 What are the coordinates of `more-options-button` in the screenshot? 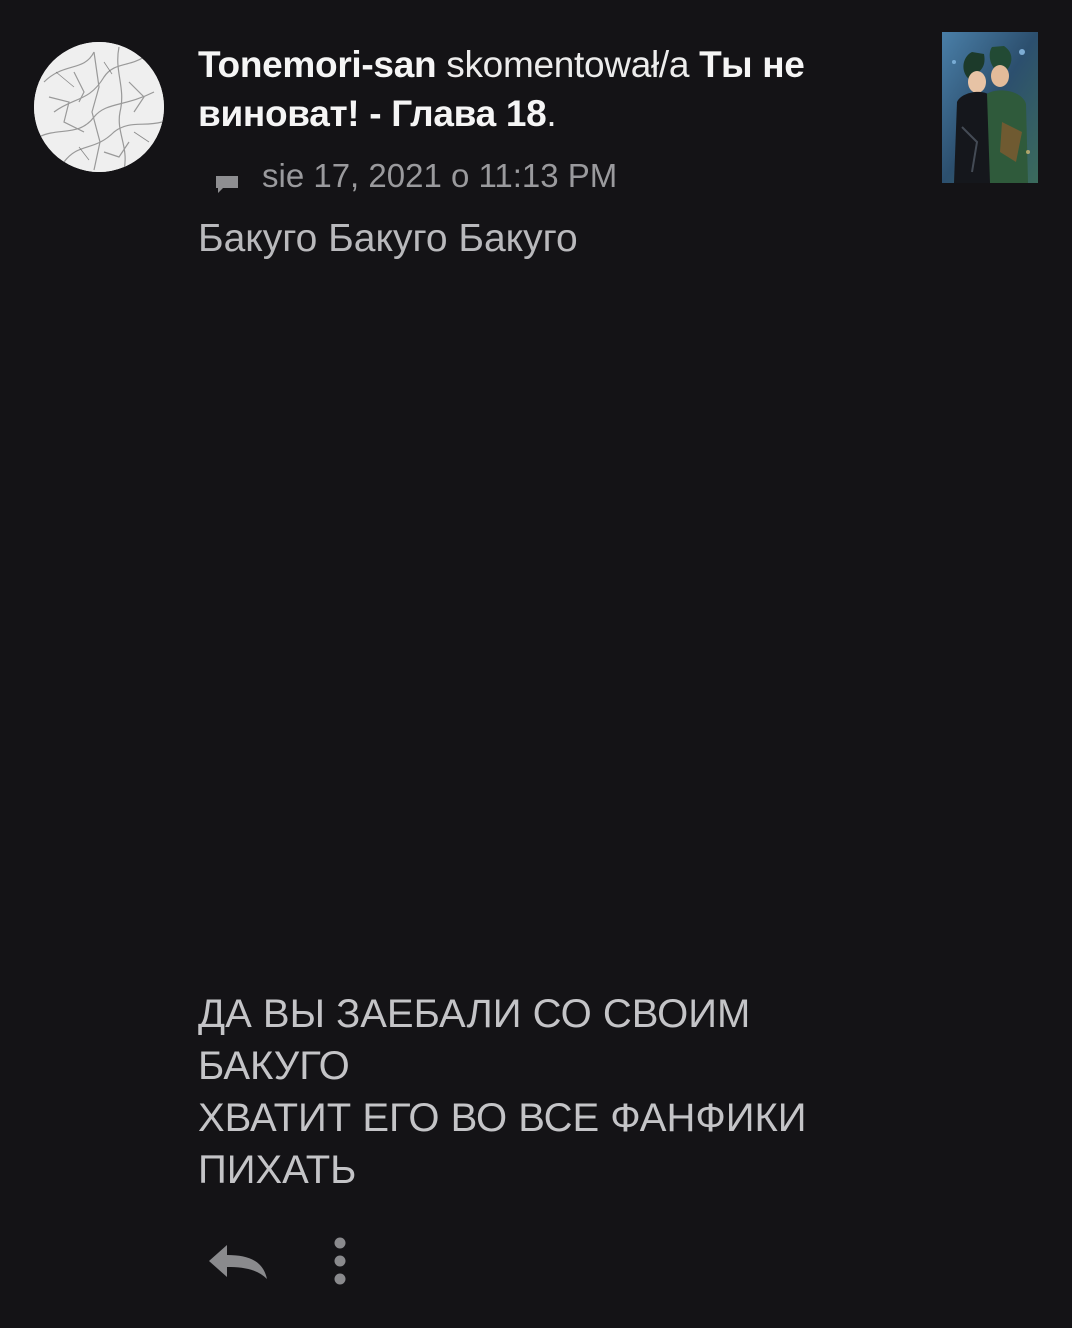 It's located at (340, 1261).